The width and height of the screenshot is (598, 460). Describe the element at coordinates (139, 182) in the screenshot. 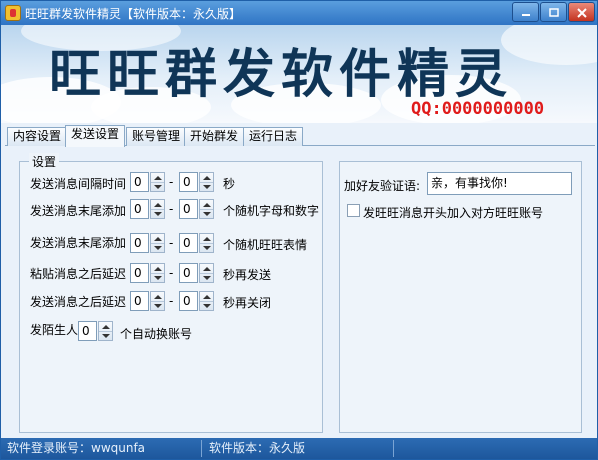

I see `send-interval-from-input: 0` at that location.